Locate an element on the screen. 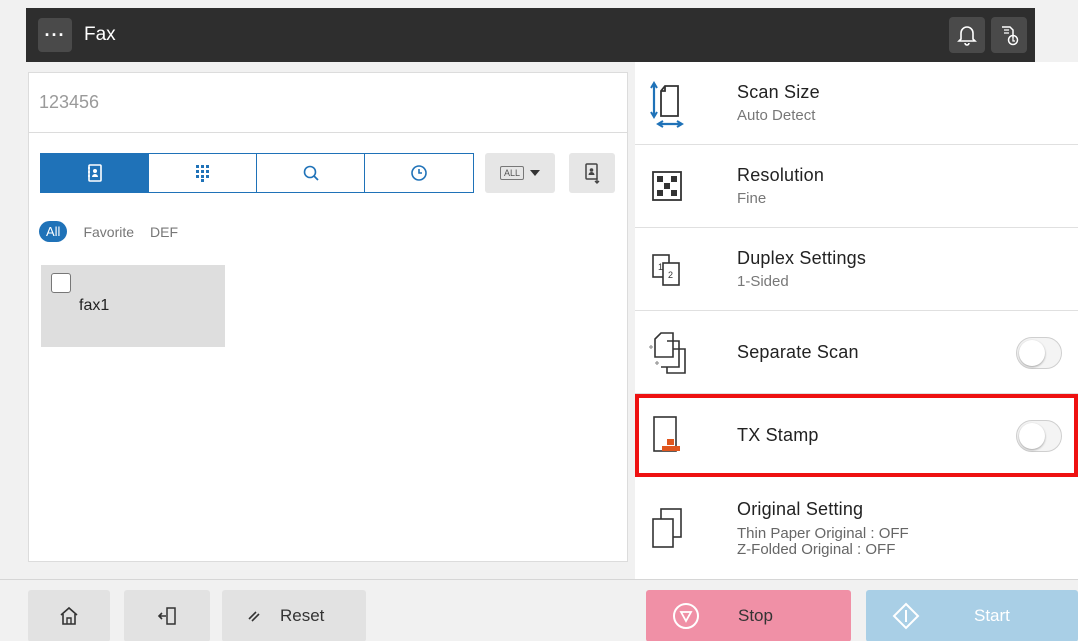 Image resolution: width=1078 pixels, height=641 pixels. setting-resolution: Resolution Fine is located at coordinates (856, 186).